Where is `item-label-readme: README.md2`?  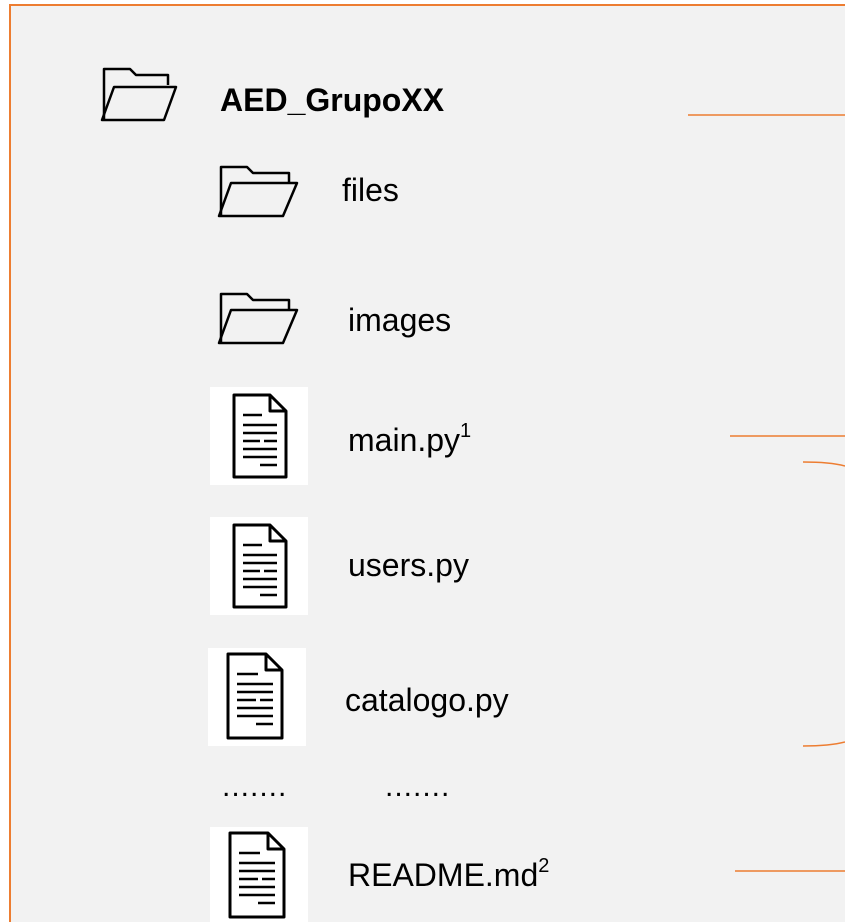
item-label-readme: README.md2 is located at coordinates (448, 877).